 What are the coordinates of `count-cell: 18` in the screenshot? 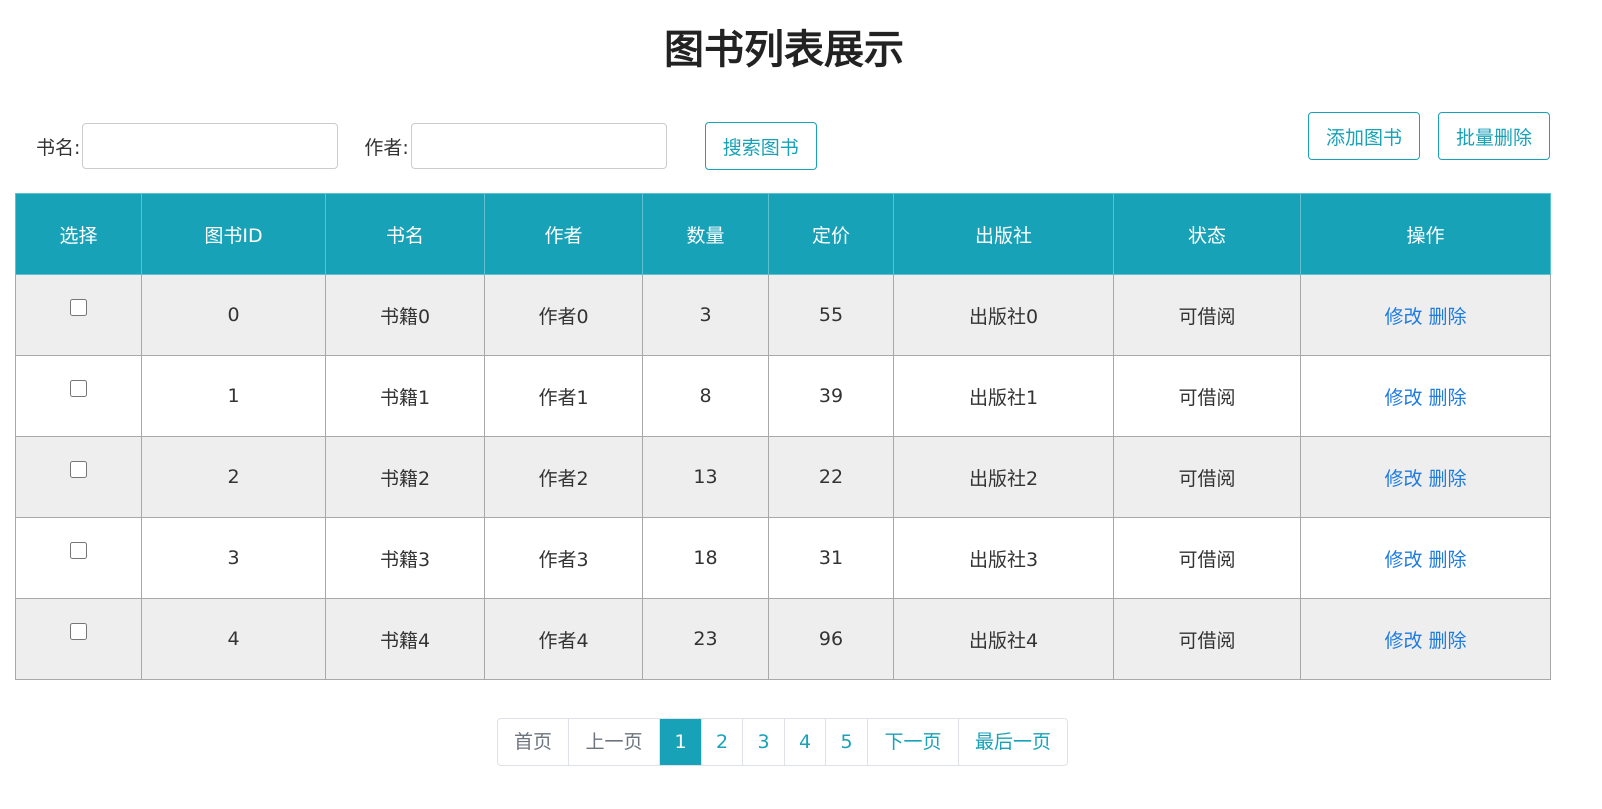 It's located at (705, 558).